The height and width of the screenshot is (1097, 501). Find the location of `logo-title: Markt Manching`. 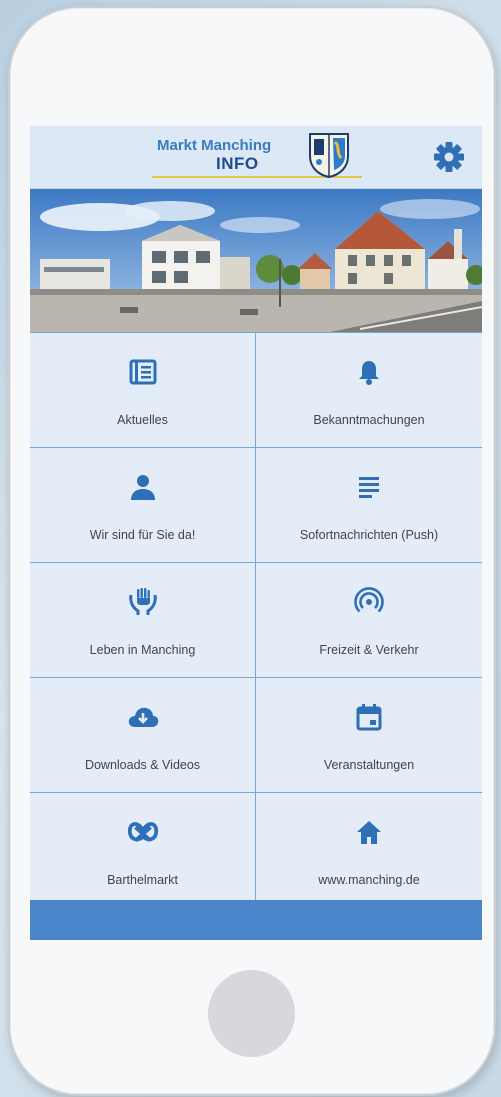

logo-title: Markt Manching is located at coordinates (214, 145).